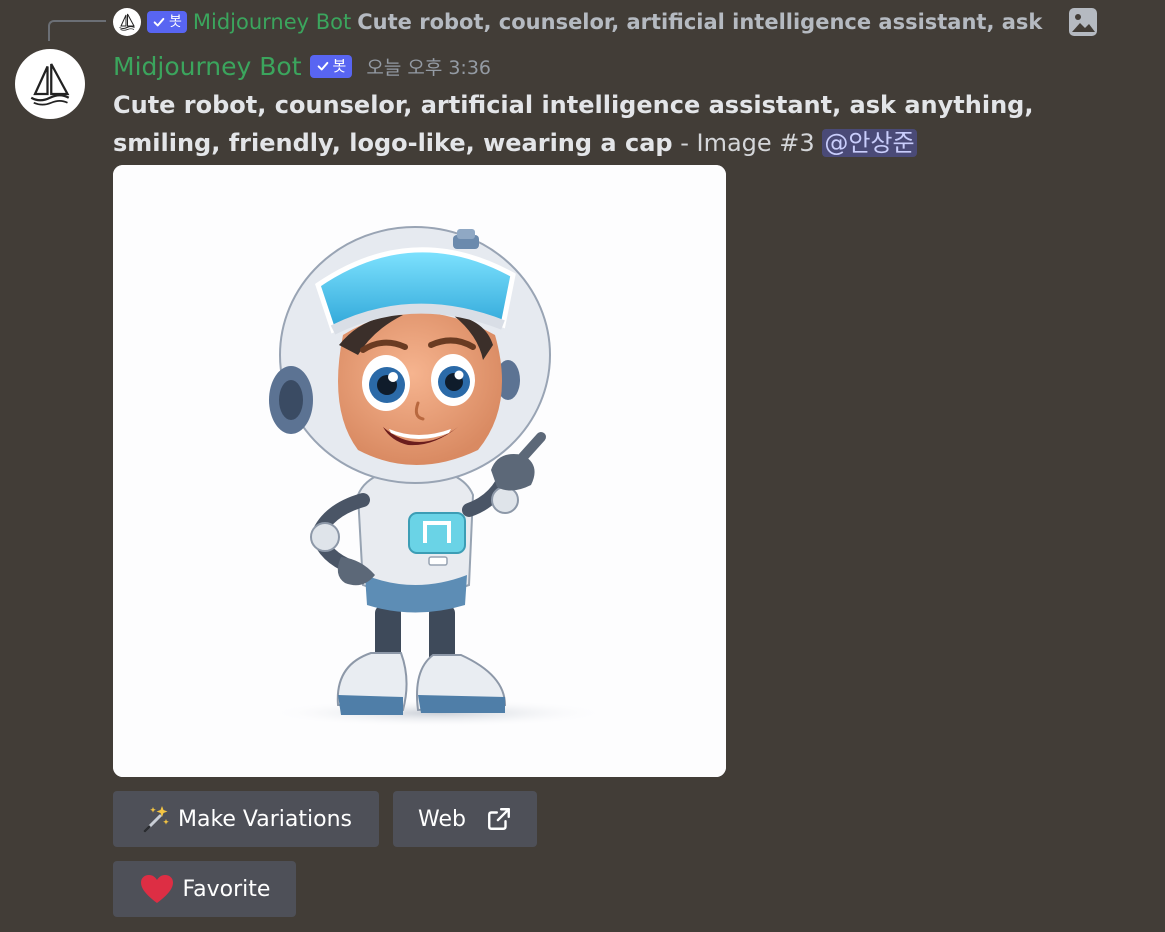 The image size is (1165, 932). What do you see at coordinates (226, 889) in the screenshot?
I see `favorite-label: Favorite` at bounding box center [226, 889].